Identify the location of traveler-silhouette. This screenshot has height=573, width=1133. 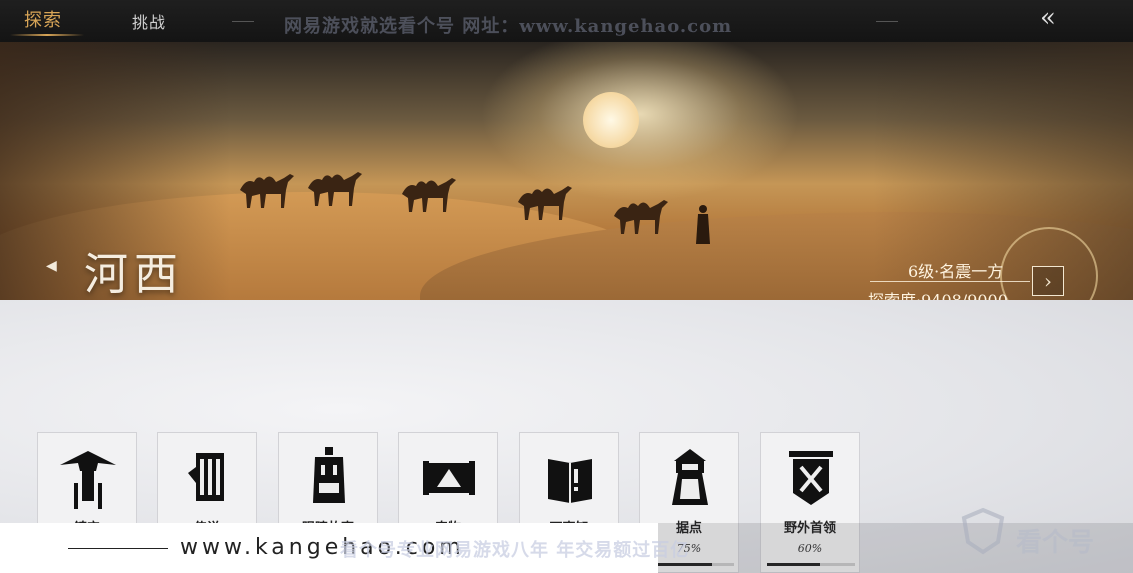
(703, 224).